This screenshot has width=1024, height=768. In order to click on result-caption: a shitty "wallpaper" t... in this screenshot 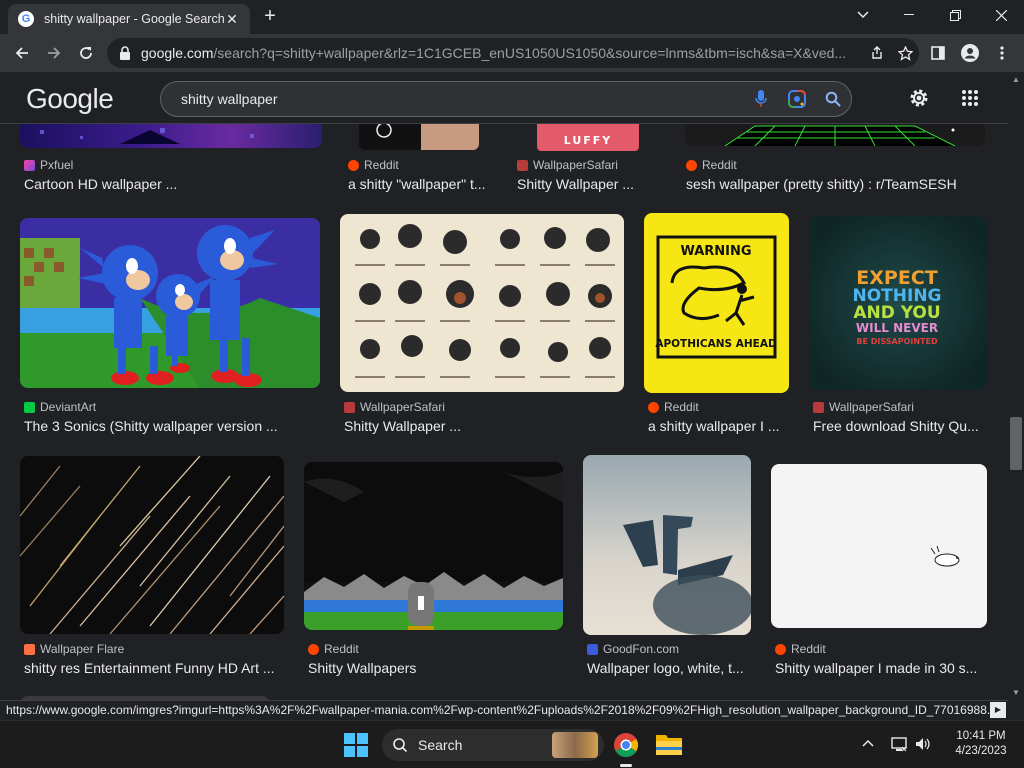, I will do `click(419, 184)`.